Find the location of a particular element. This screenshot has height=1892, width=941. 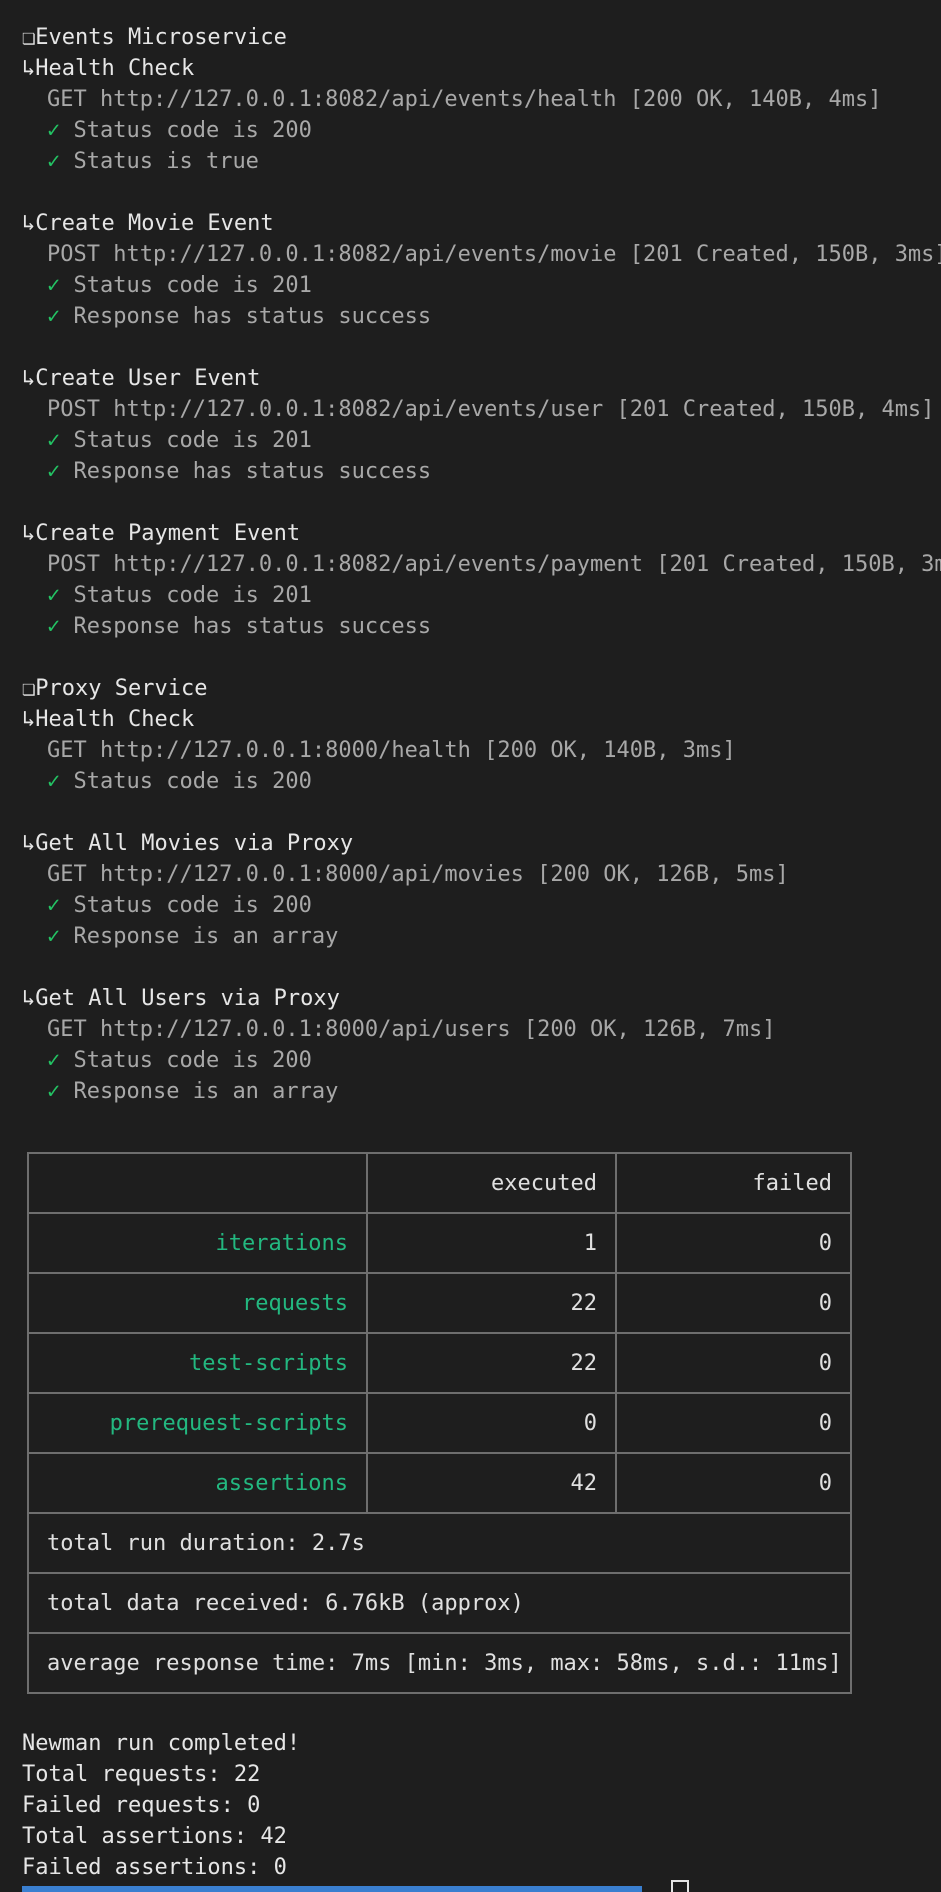

collection-title: ❏Proxy Service is located at coordinates (114, 688).